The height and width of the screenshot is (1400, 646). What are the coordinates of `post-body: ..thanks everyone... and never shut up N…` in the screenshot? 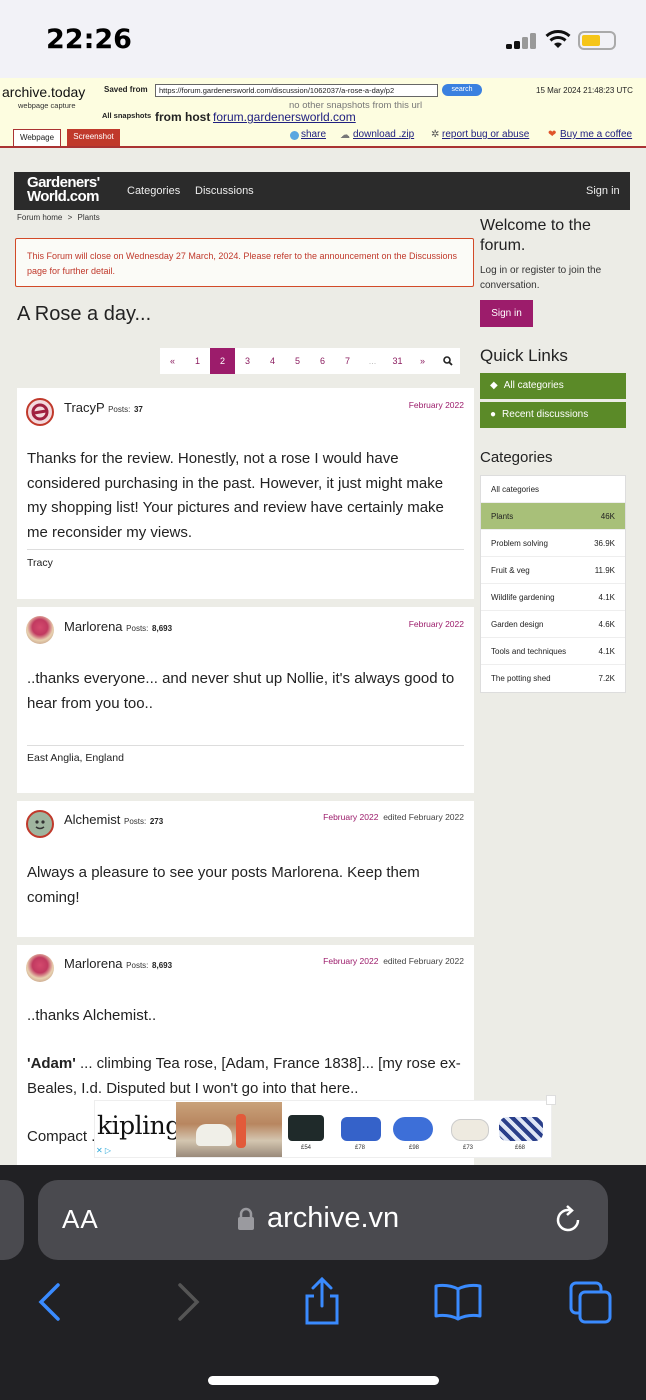 It's located at (241, 691).